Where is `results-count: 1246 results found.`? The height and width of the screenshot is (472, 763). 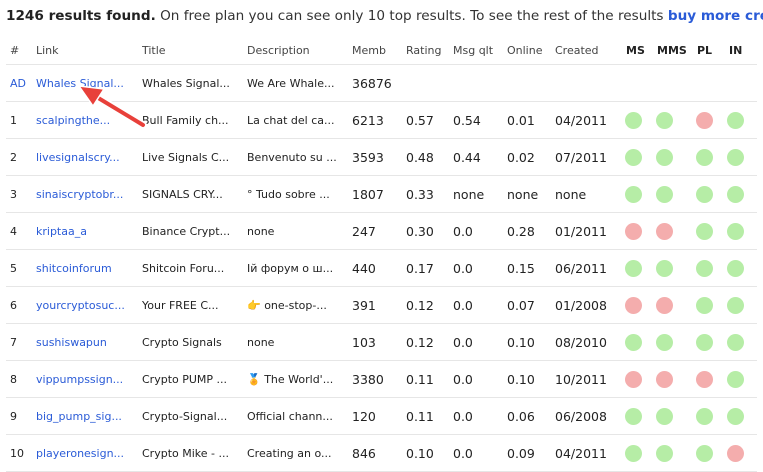
results-count: 1246 results found. is located at coordinates (81, 16).